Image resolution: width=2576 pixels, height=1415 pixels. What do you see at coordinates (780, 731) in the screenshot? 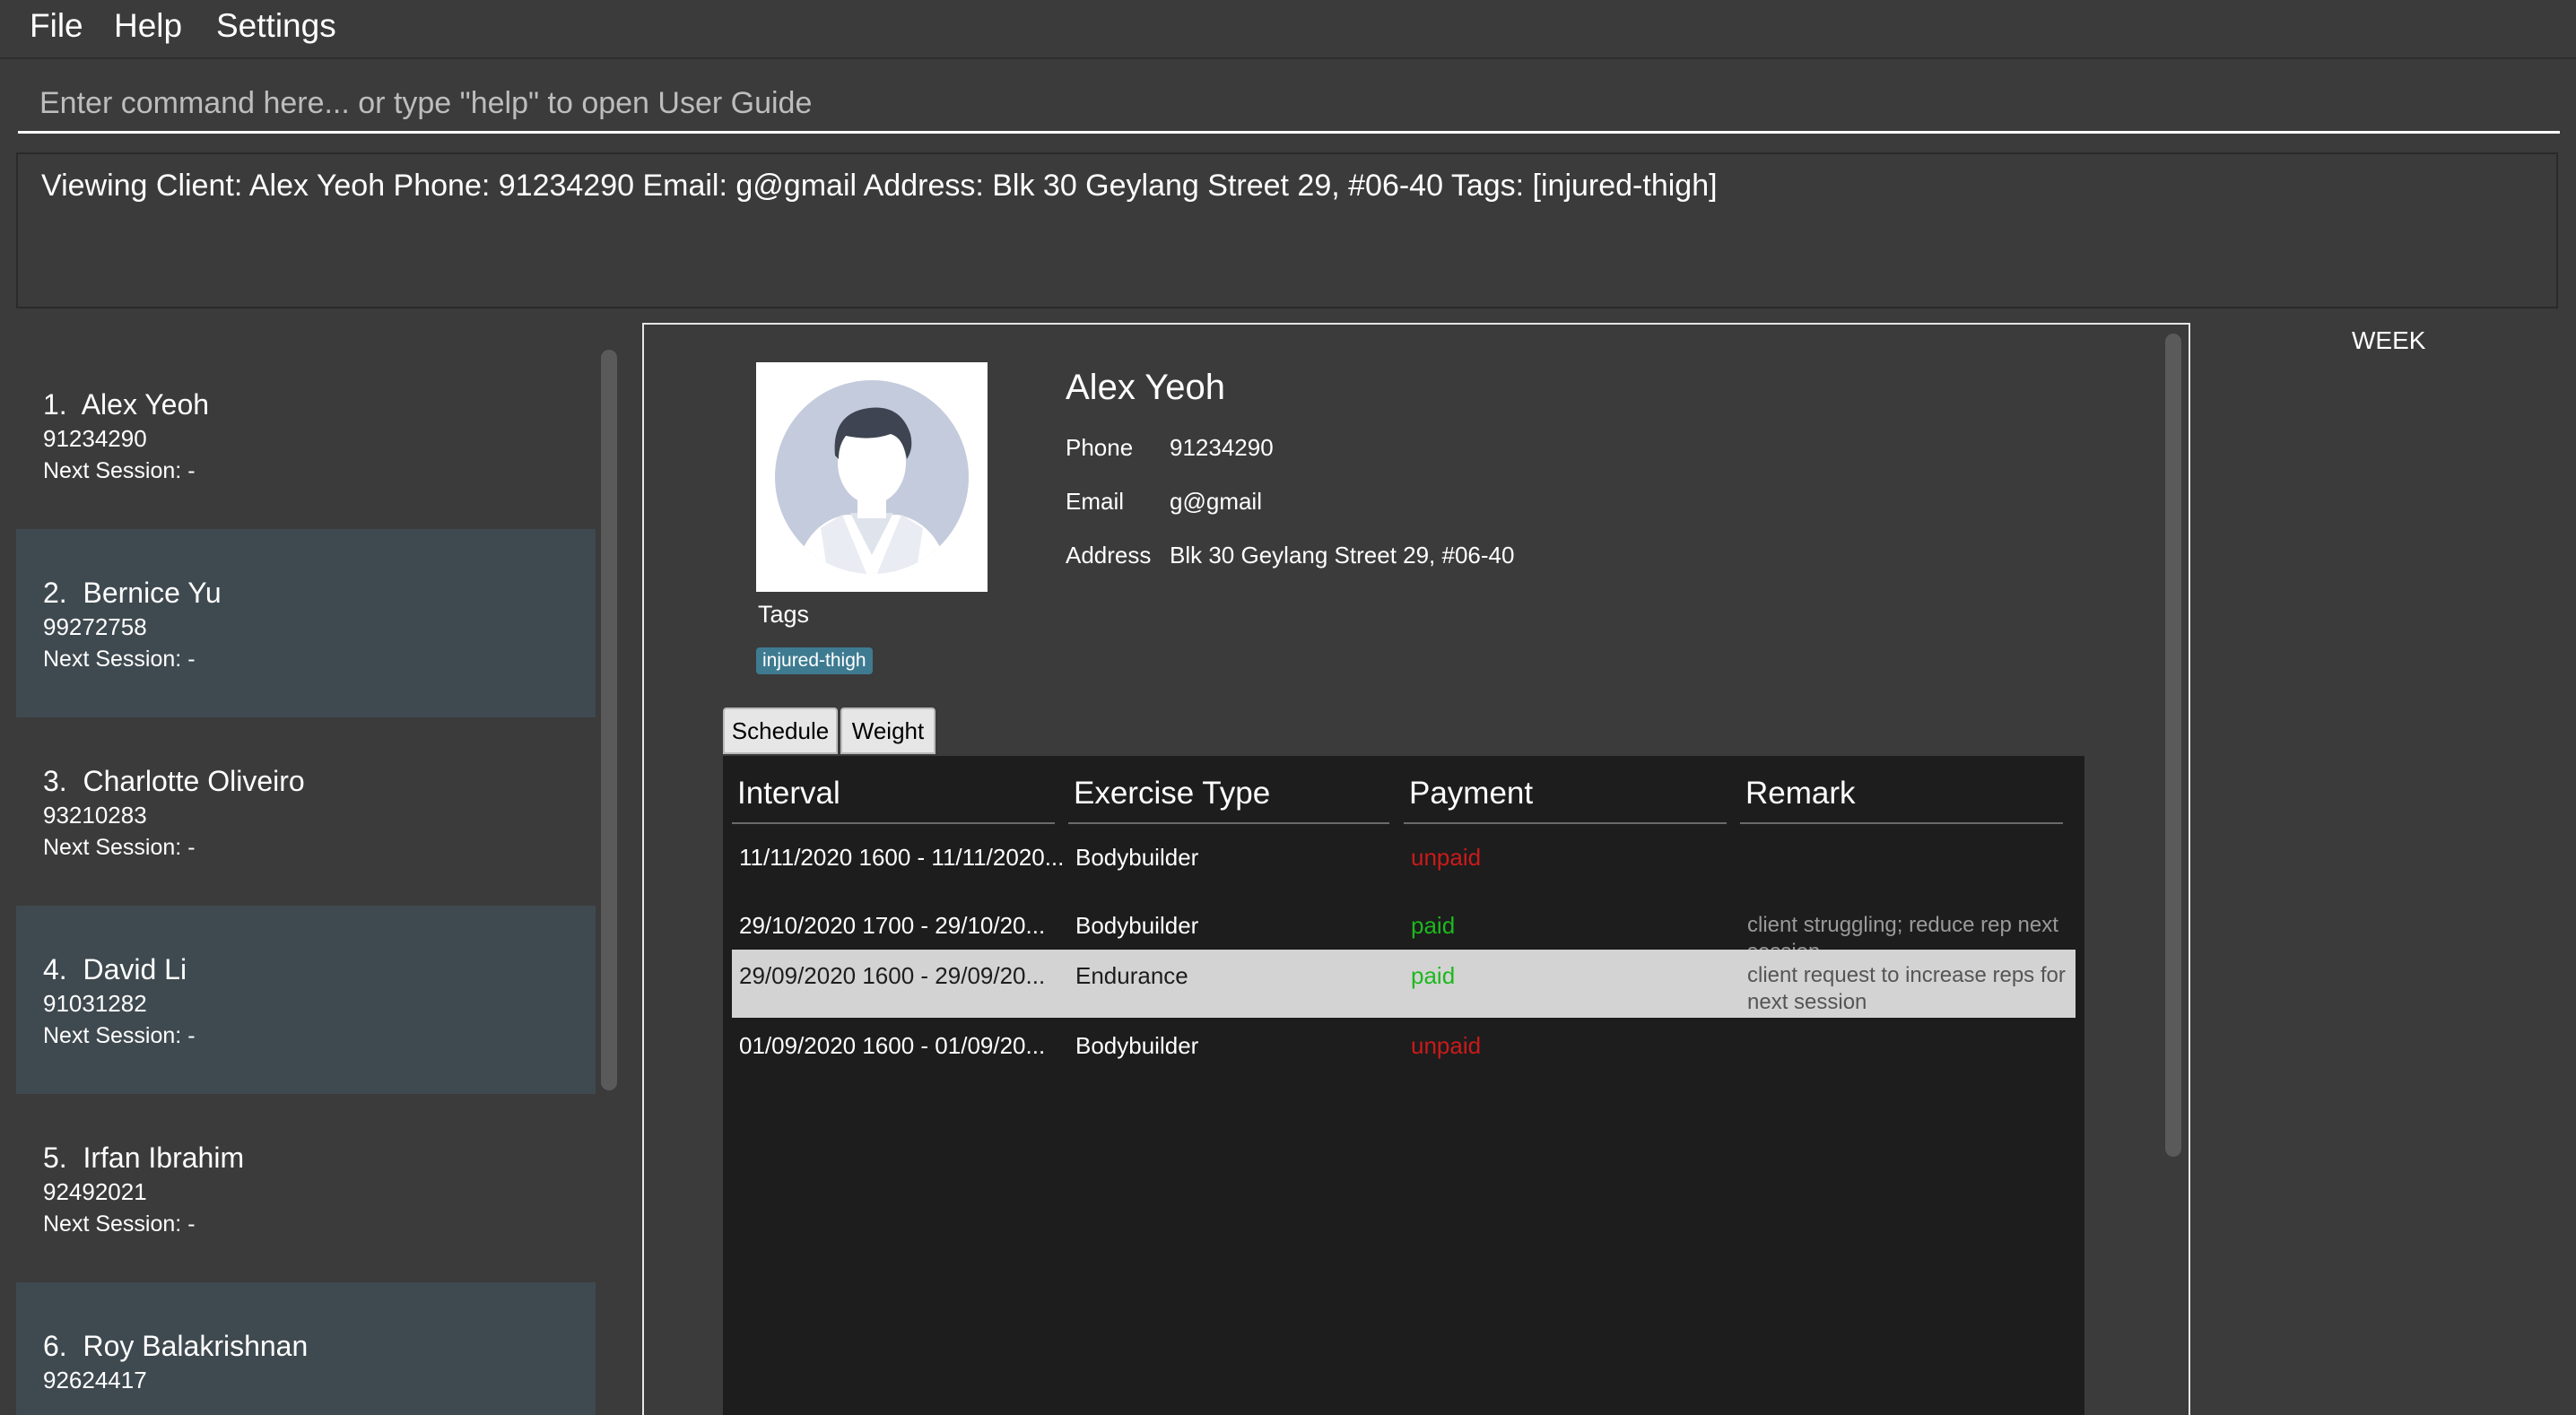
I see `tab-schedule: Schedule` at bounding box center [780, 731].